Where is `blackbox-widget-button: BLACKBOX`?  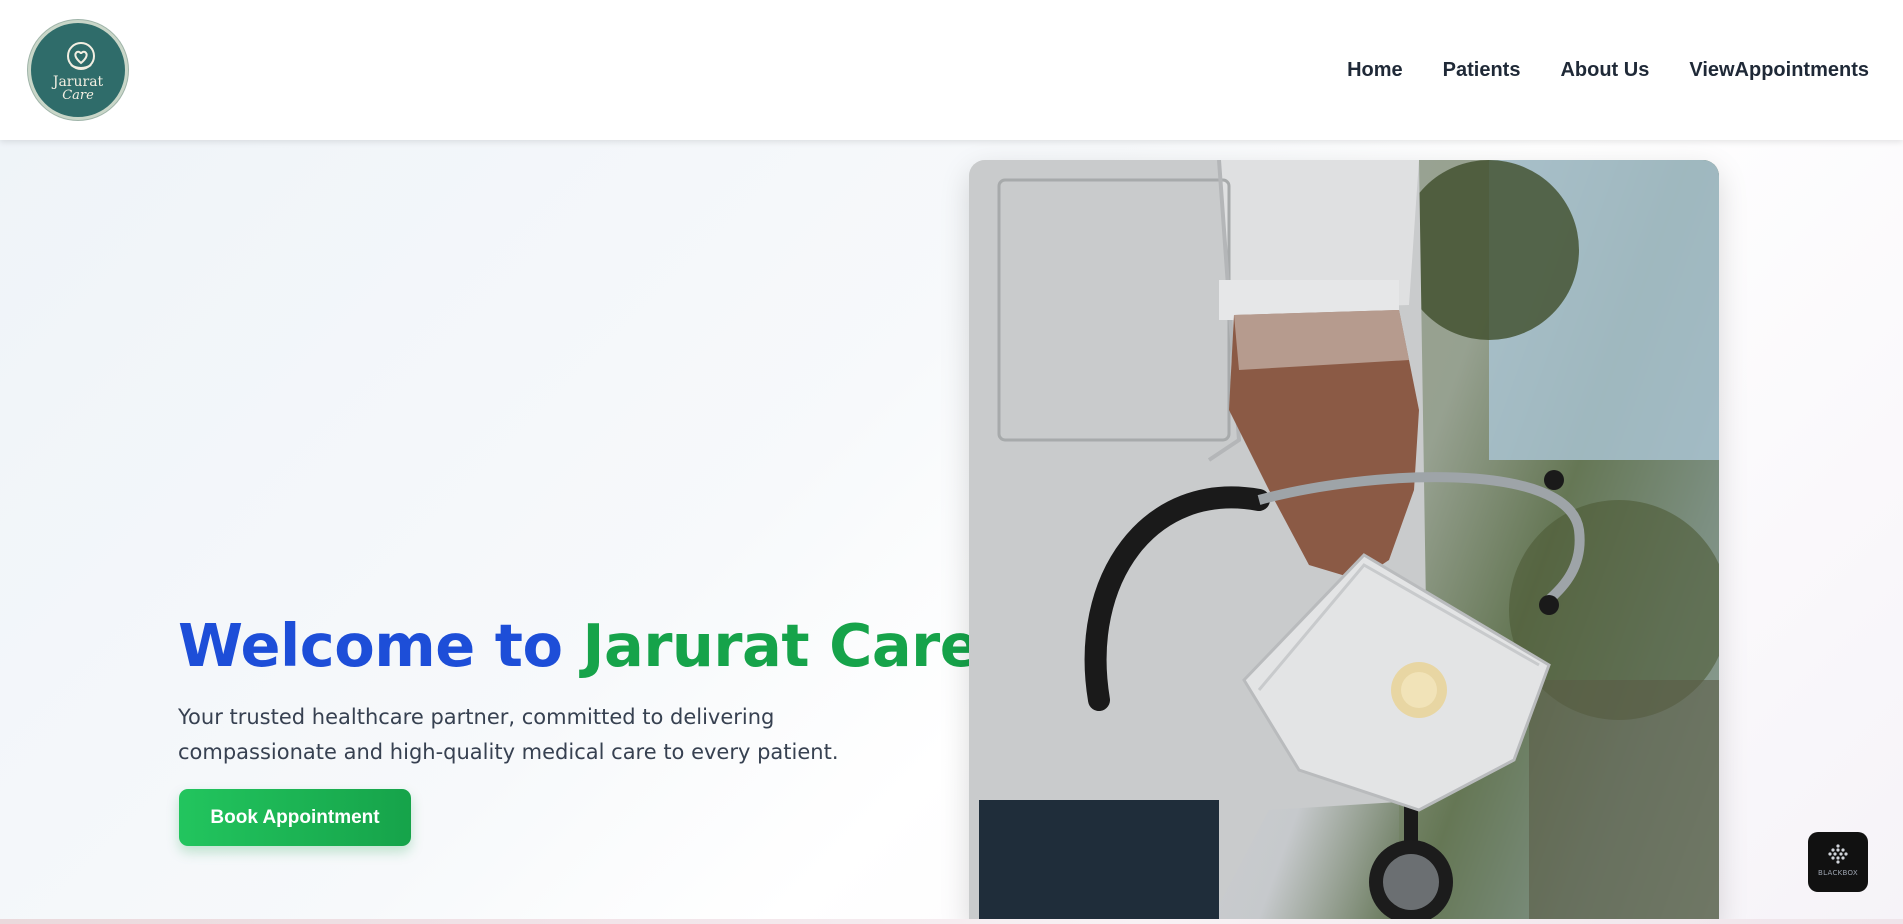 blackbox-widget-button: BLACKBOX is located at coordinates (1838, 862).